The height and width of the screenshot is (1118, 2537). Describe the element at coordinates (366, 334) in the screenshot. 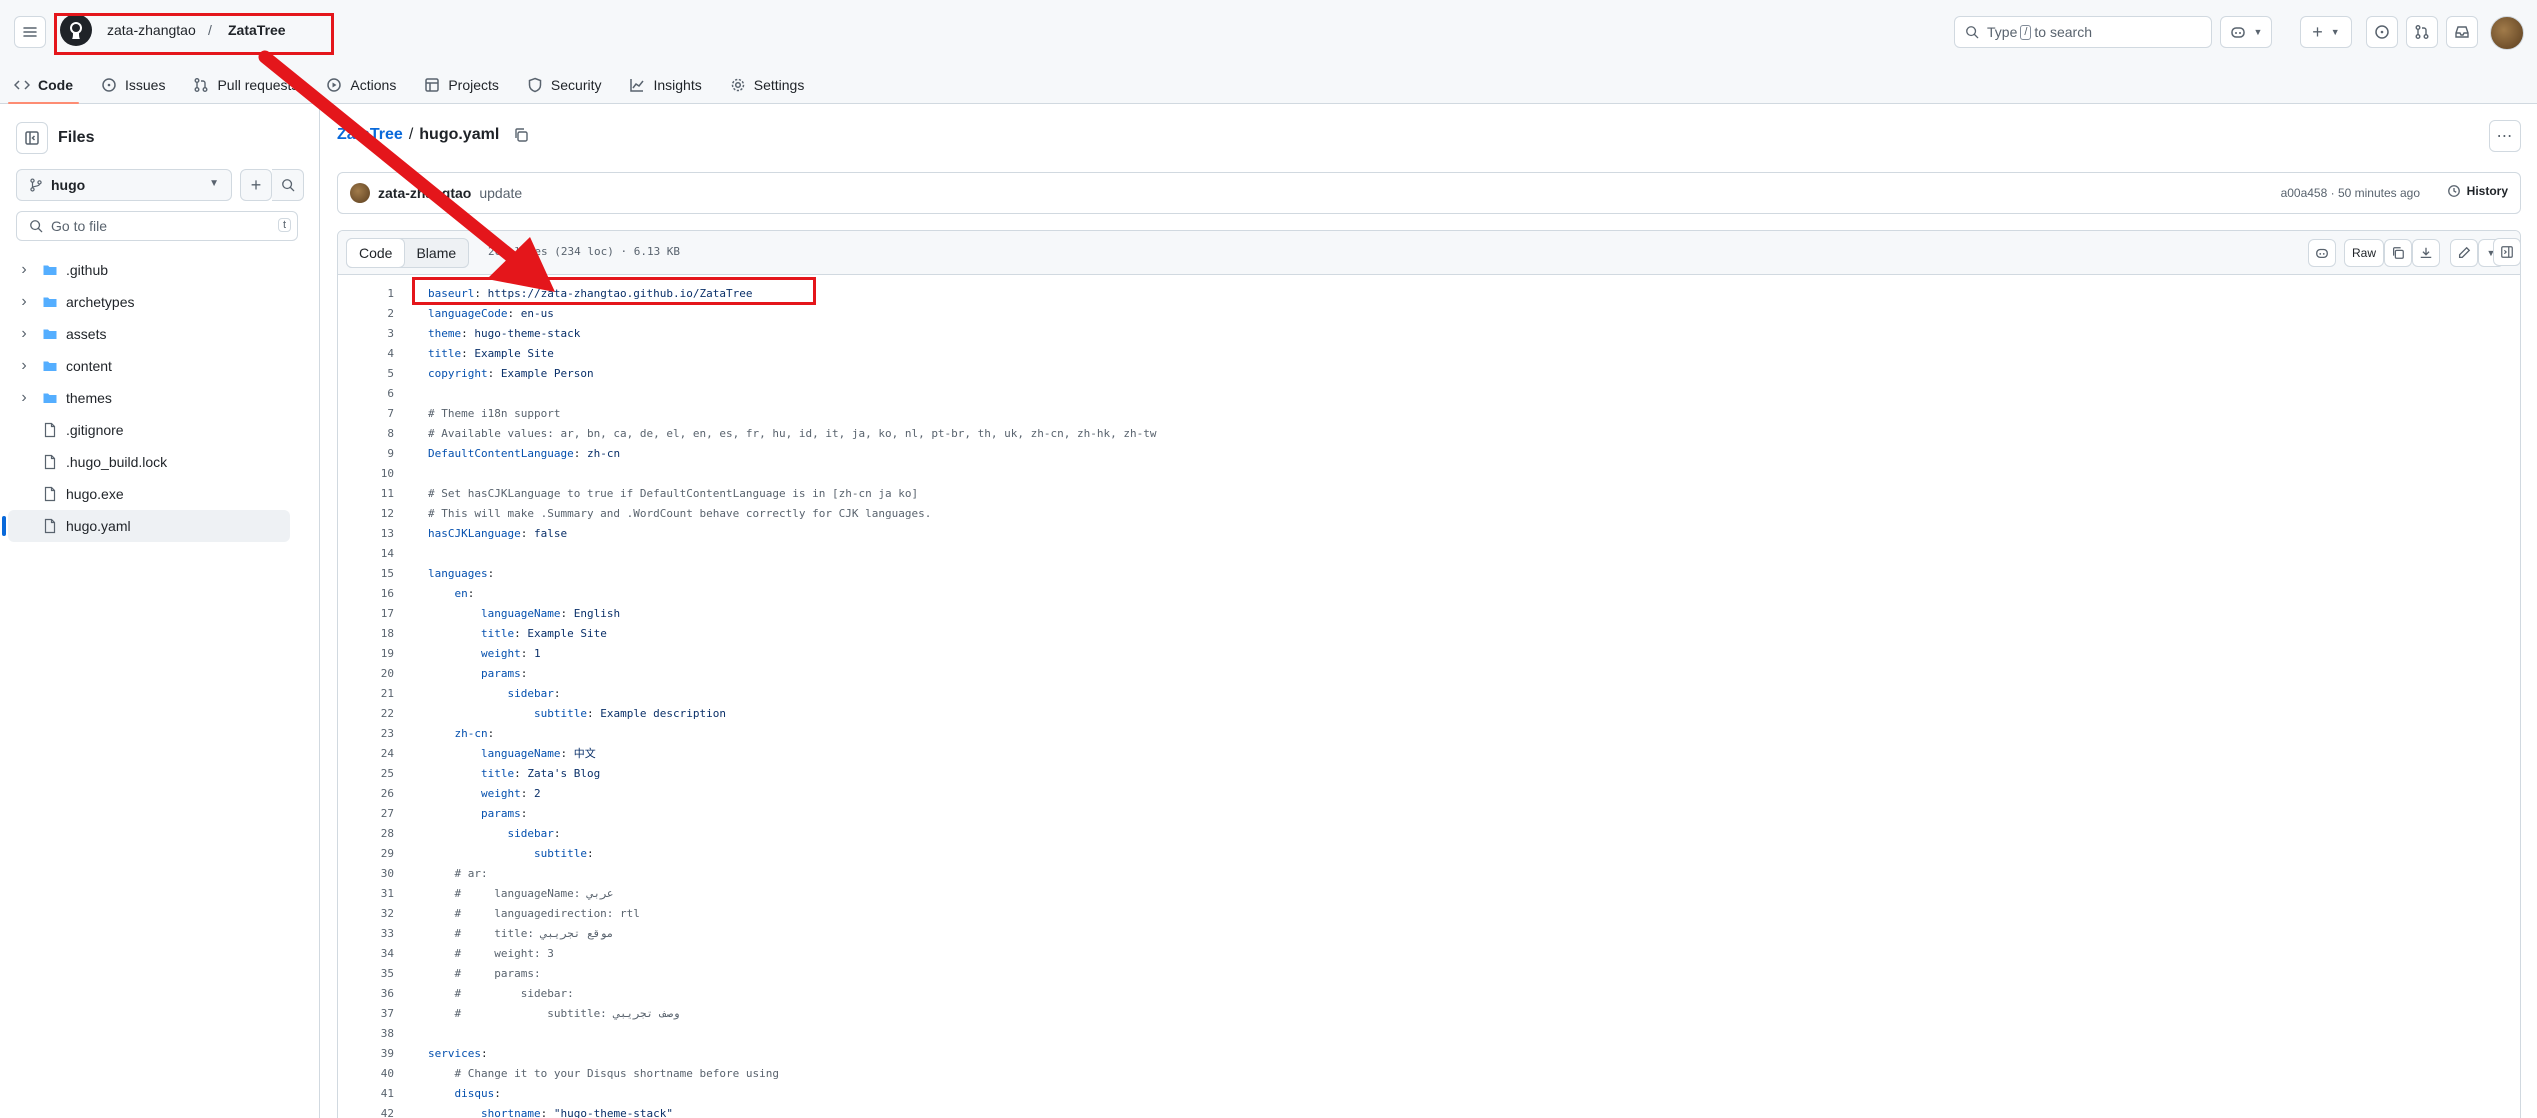

I see `line-number: 3` at that location.